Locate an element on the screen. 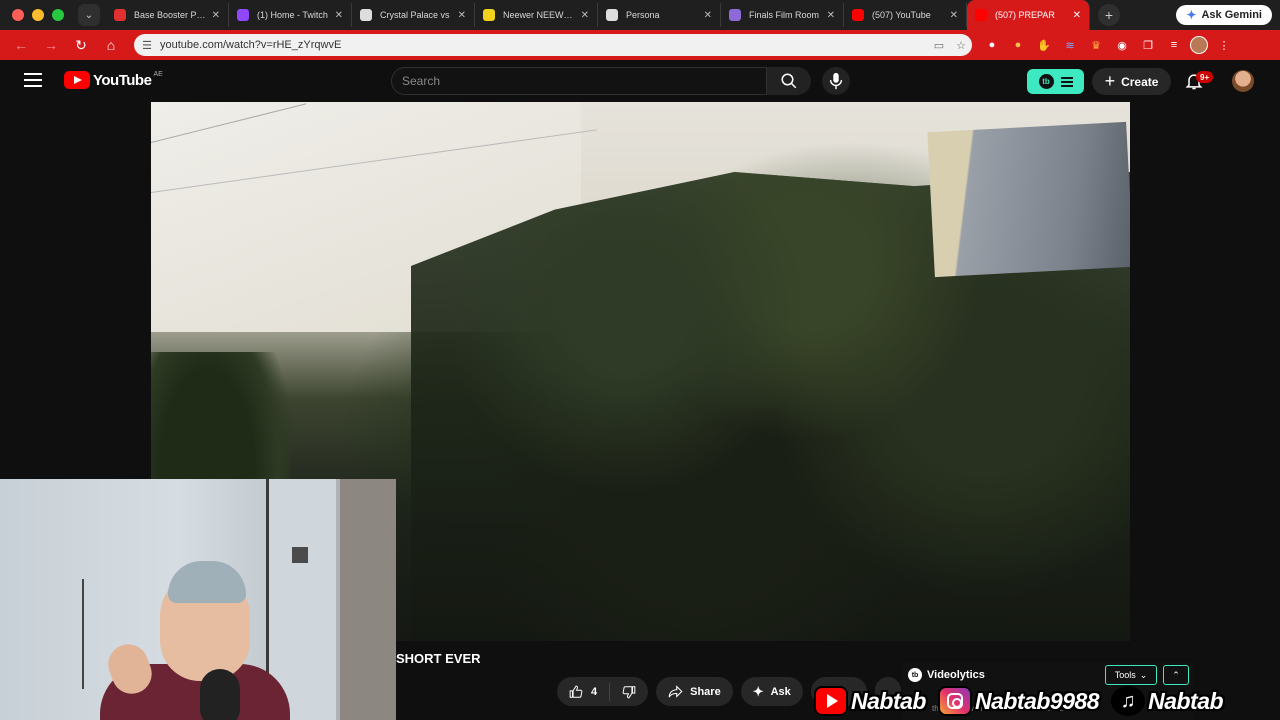  microphone-icon is located at coordinates (836, 81).